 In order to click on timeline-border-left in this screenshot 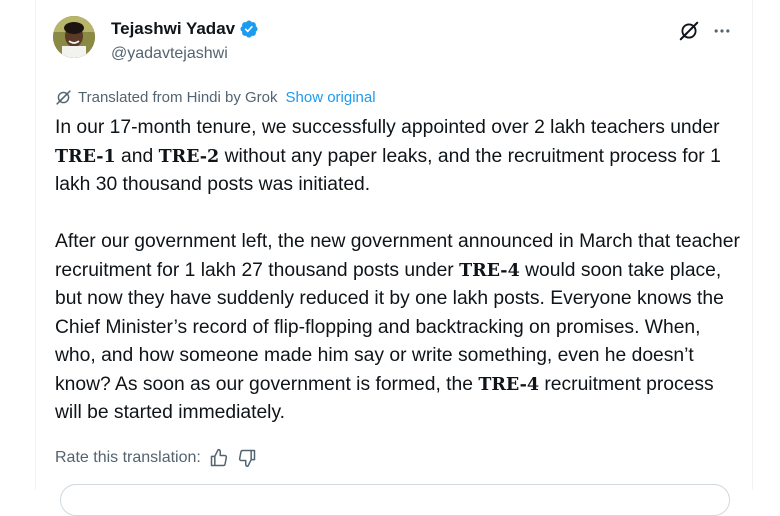, I will do `click(35, 245)`.